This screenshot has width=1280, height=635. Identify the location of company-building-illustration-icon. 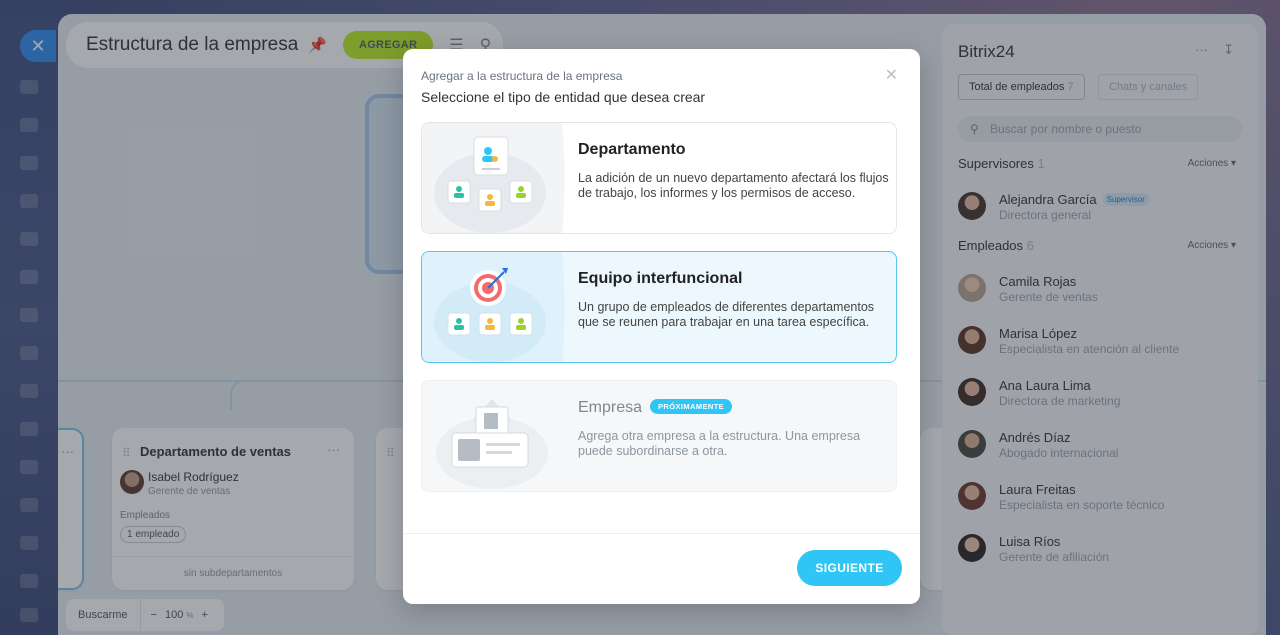
(492, 444).